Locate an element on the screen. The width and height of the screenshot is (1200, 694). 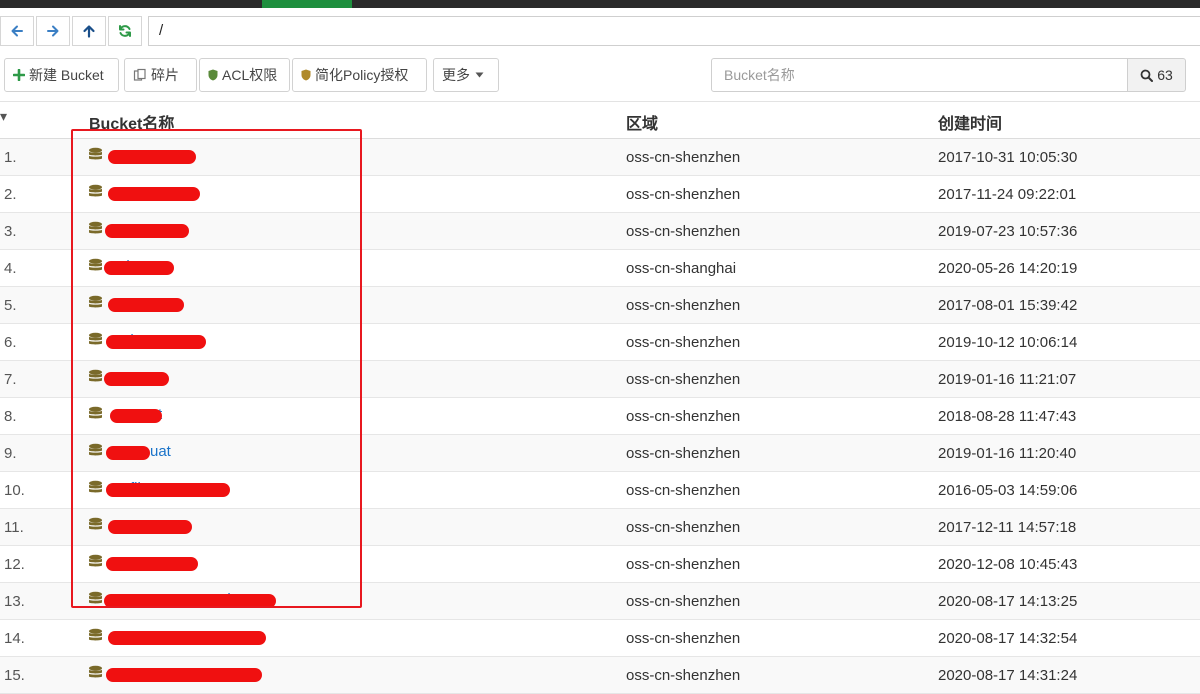
row-index: 3. is located at coordinates (10, 231).